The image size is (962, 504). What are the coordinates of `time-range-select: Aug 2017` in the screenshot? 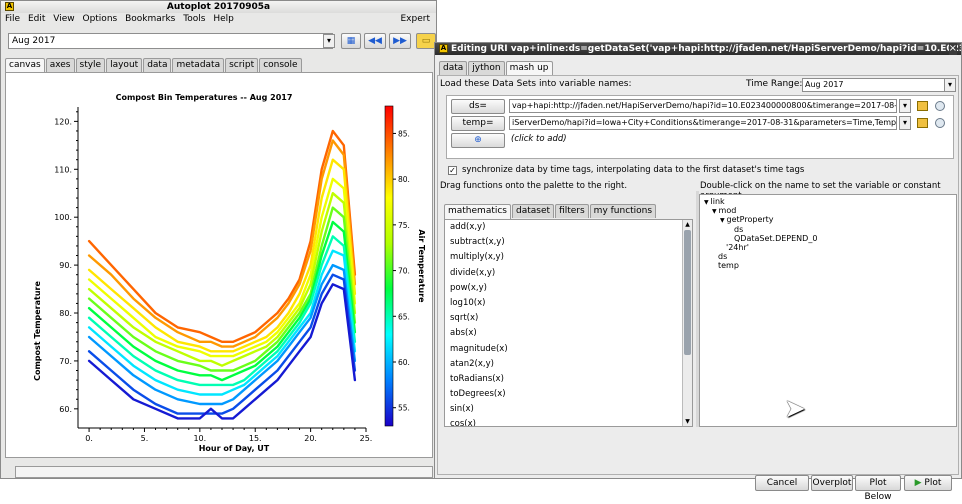 It's located at (874, 85).